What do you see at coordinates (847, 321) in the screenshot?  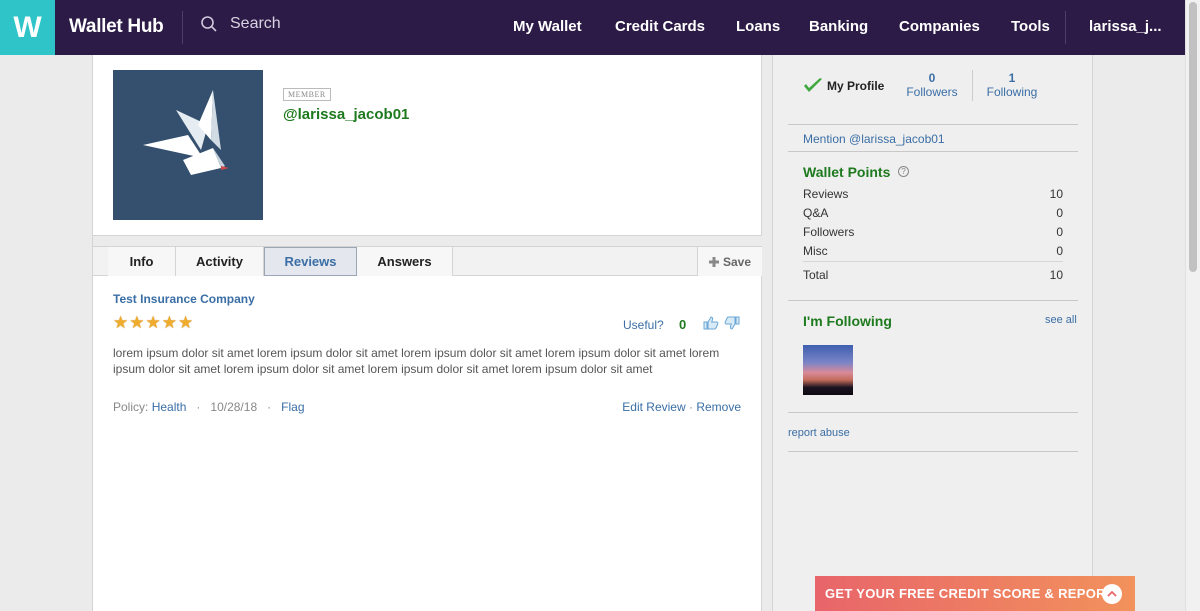 I see `following-title: I'm Following` at bounding box center [847, 321].